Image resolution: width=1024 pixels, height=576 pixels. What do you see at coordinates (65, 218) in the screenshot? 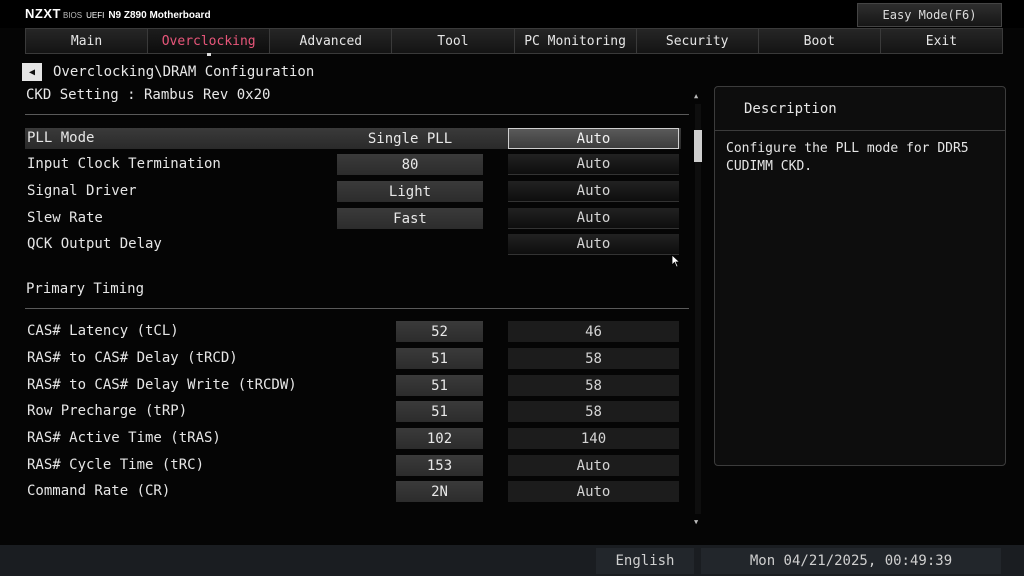
I see `setting-label: Slew Rate` at bounding box center [65, 218].